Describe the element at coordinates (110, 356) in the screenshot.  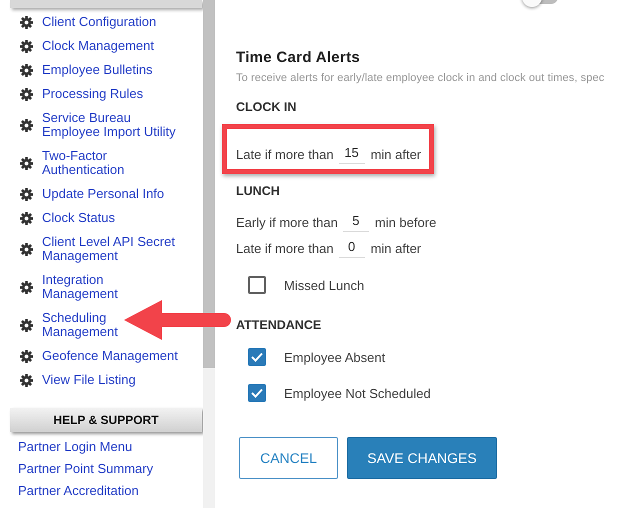
I see `menu-link: Geofence Management` at that location.